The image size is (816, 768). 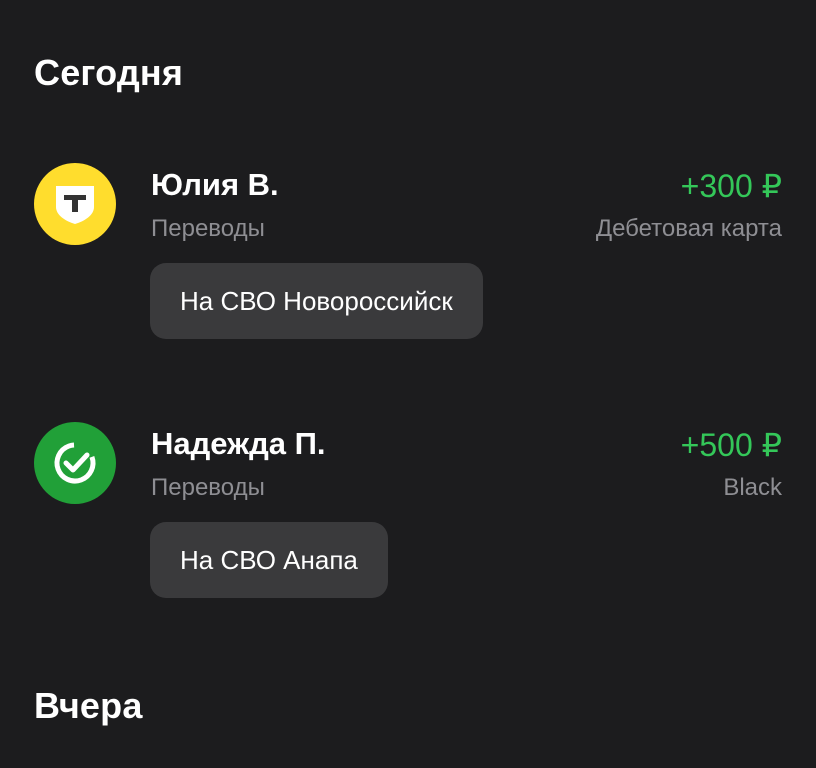 I want to click on section-title-yesterday: Вчера, so click(x=88, y=705).